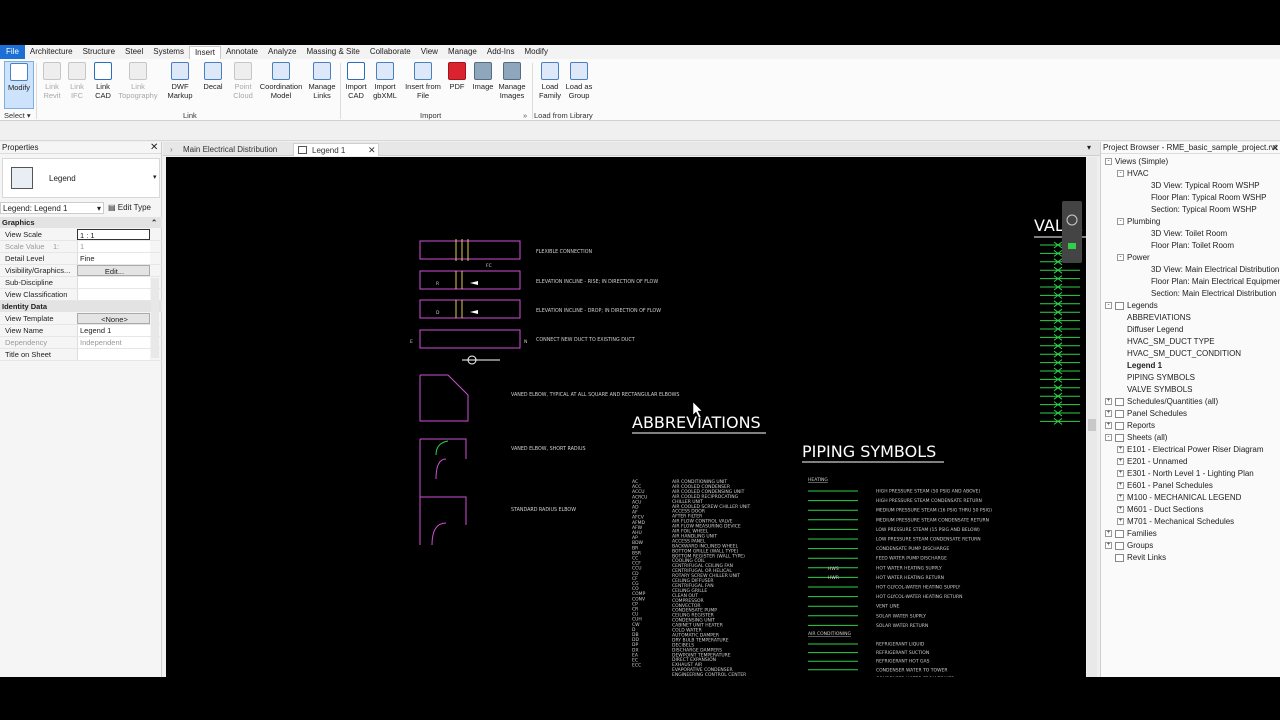 This screenshot has height=720, width=1280. What do you see at coordinates (129, 208) in the screenshot?
I see `edit-type-button: ▤ Edit Type` at bounding box center [129, 208].